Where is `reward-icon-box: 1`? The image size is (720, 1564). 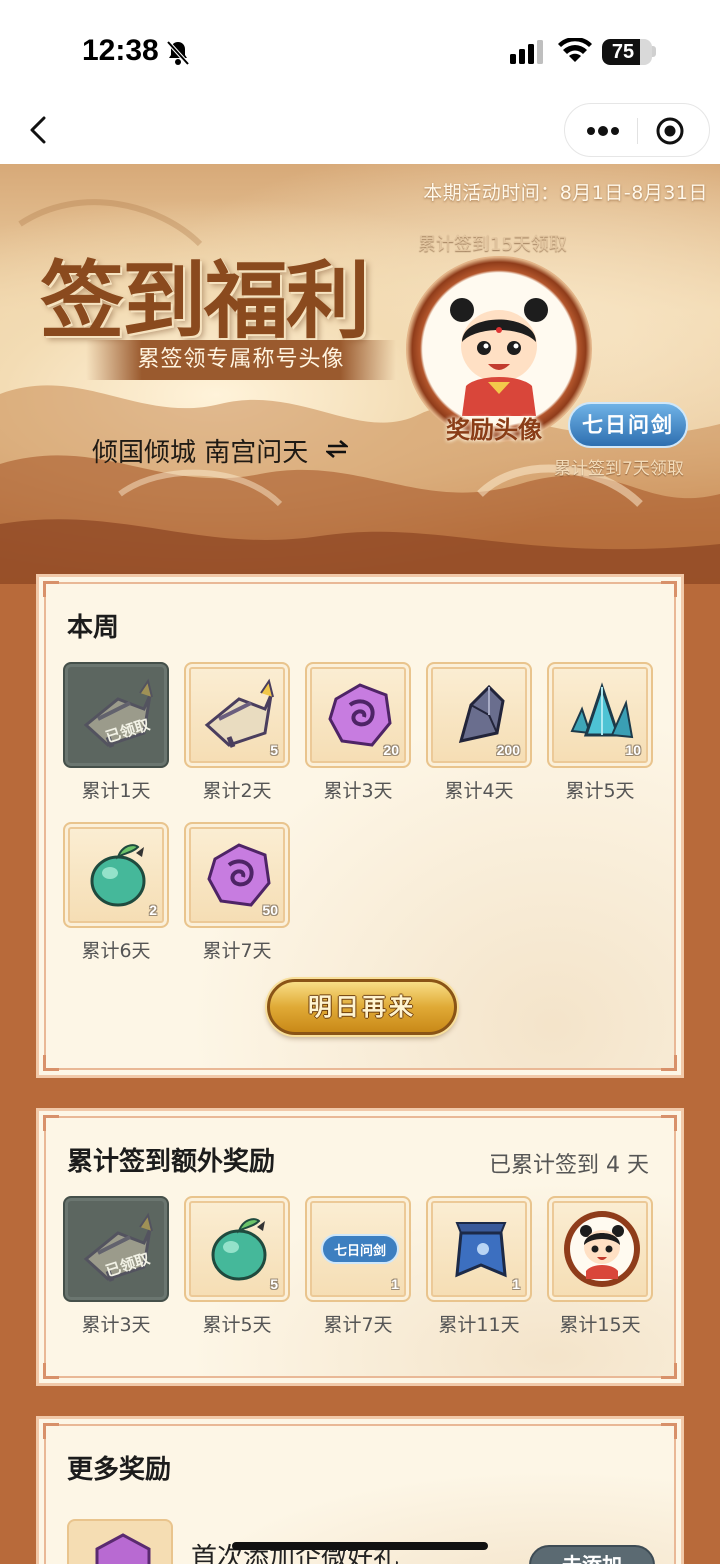 reward-icon-box: 1 is located at coordinates (479, 1249).